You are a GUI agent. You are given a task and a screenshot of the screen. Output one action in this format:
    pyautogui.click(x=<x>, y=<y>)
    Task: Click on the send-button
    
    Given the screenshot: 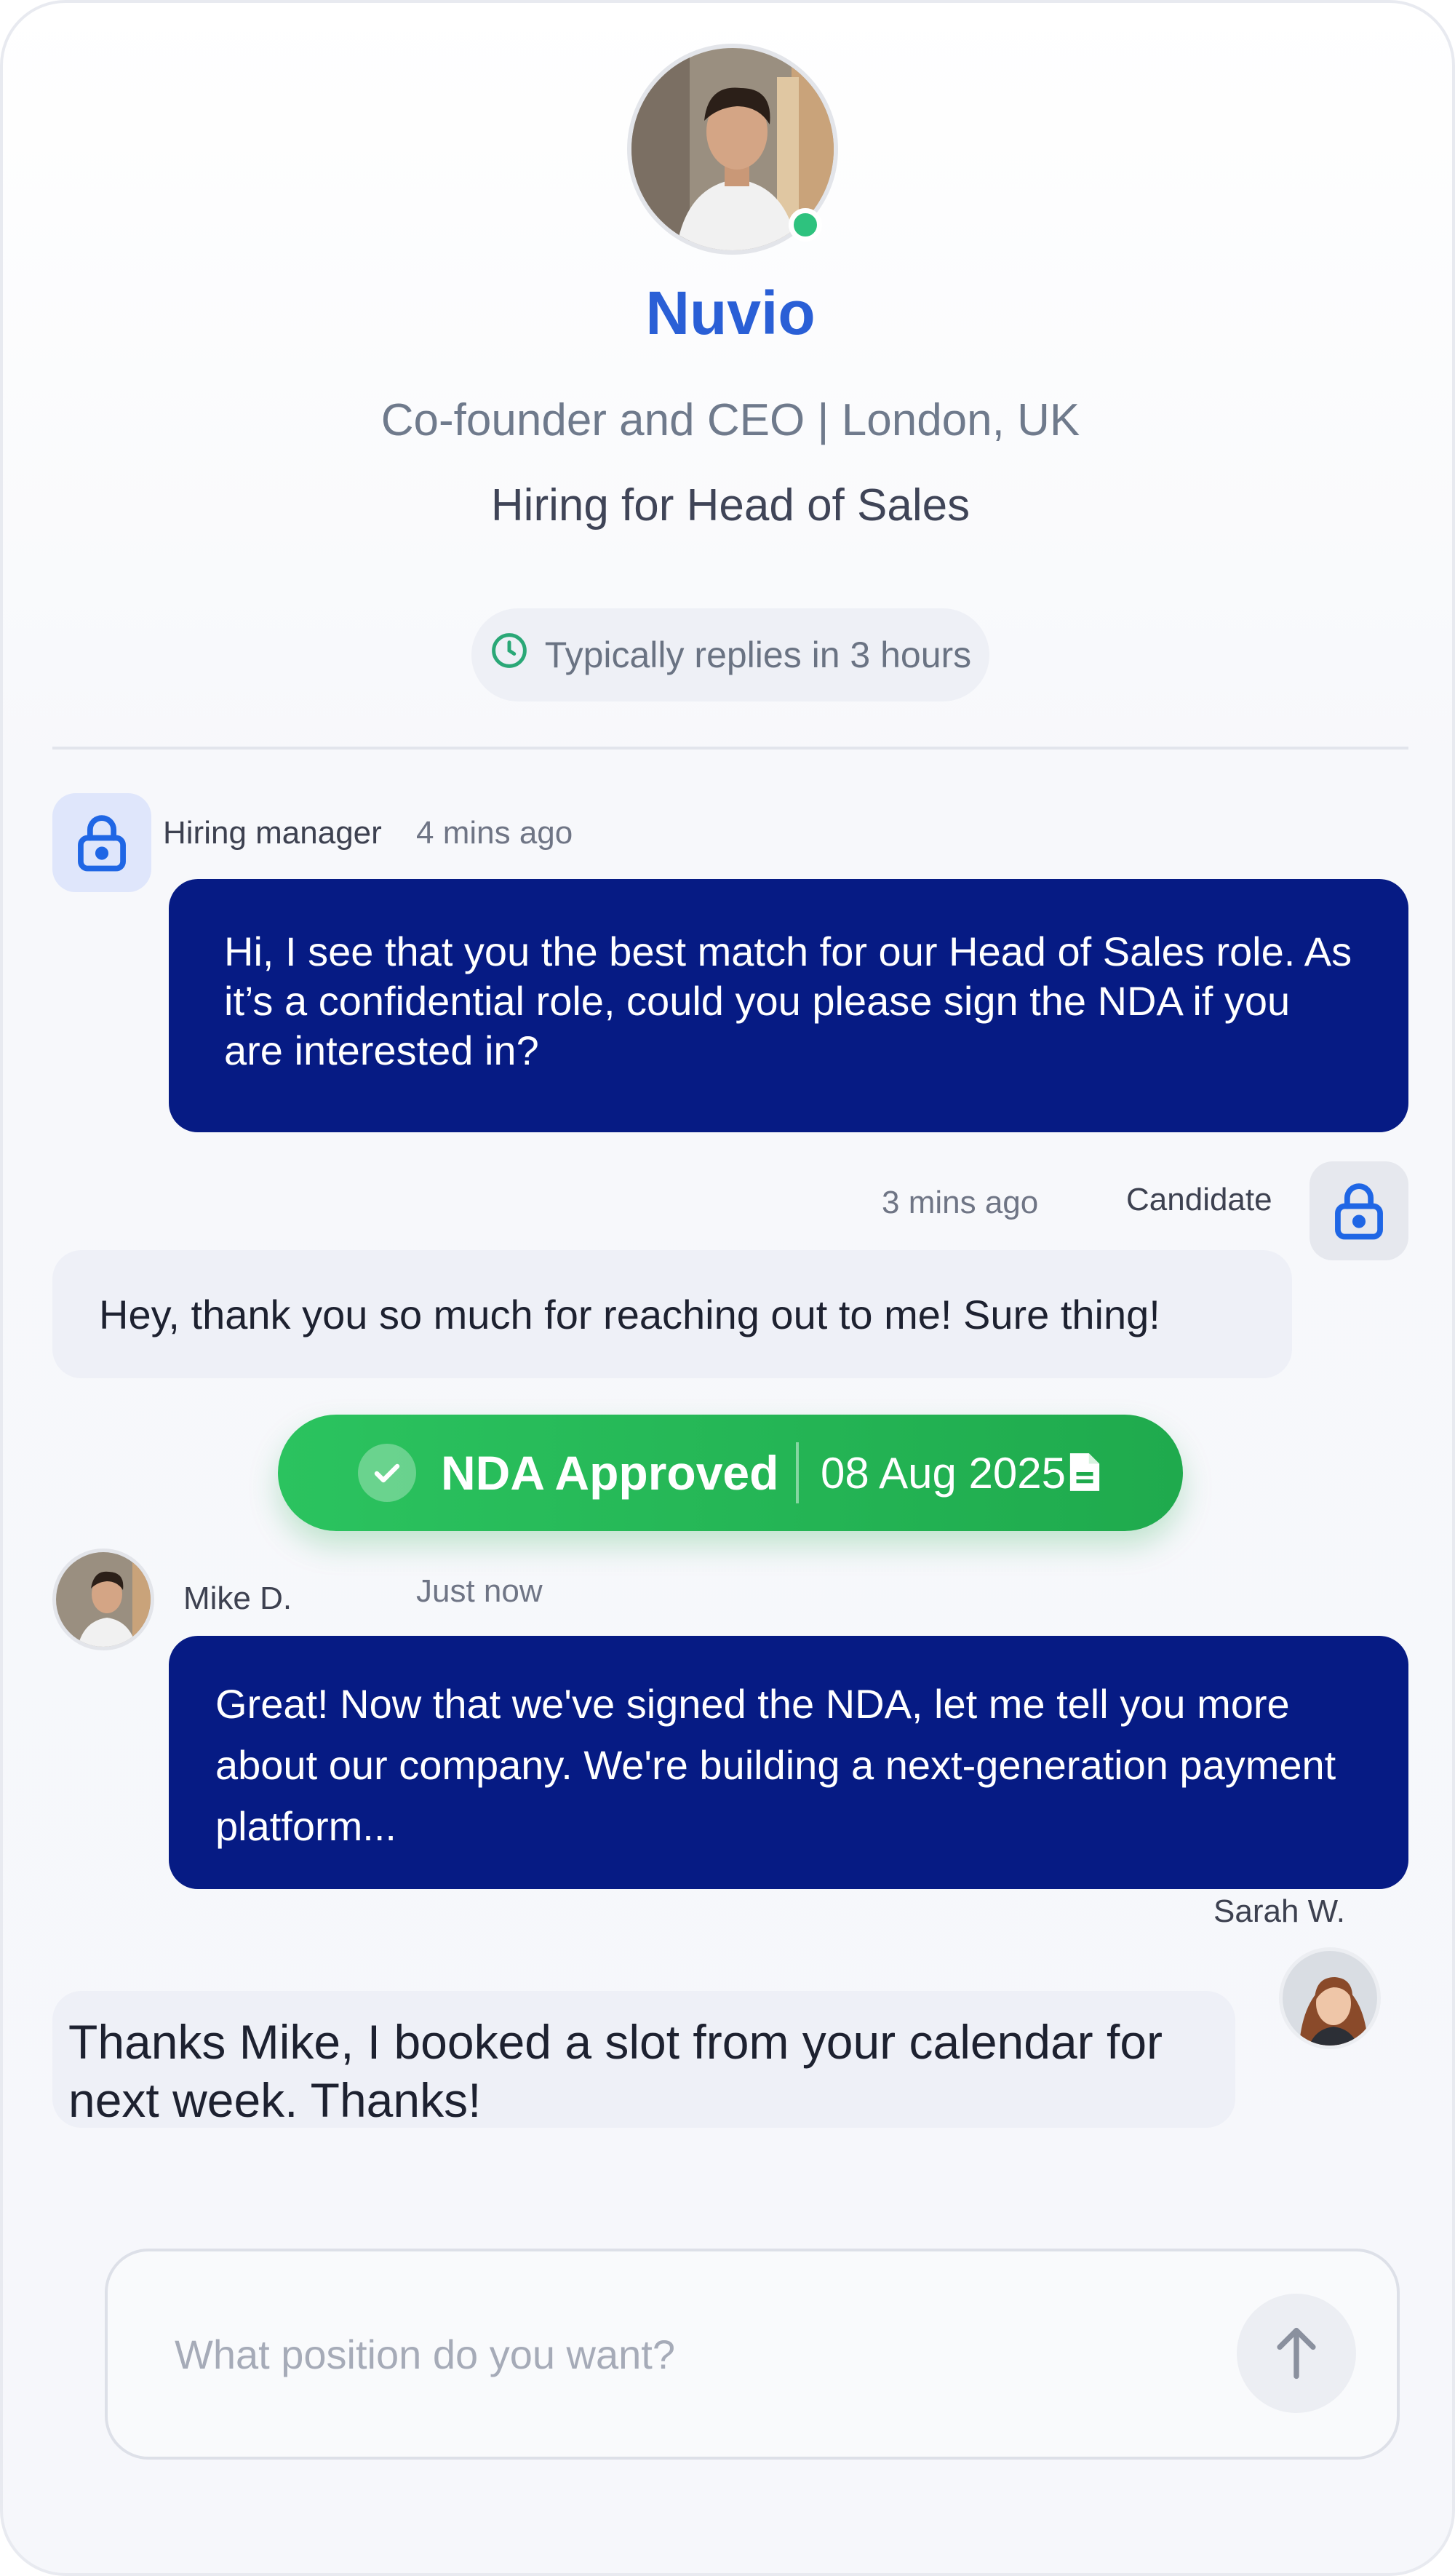 What is the action you would take?
    pyautogui.click(x=1296, y=2353)
    